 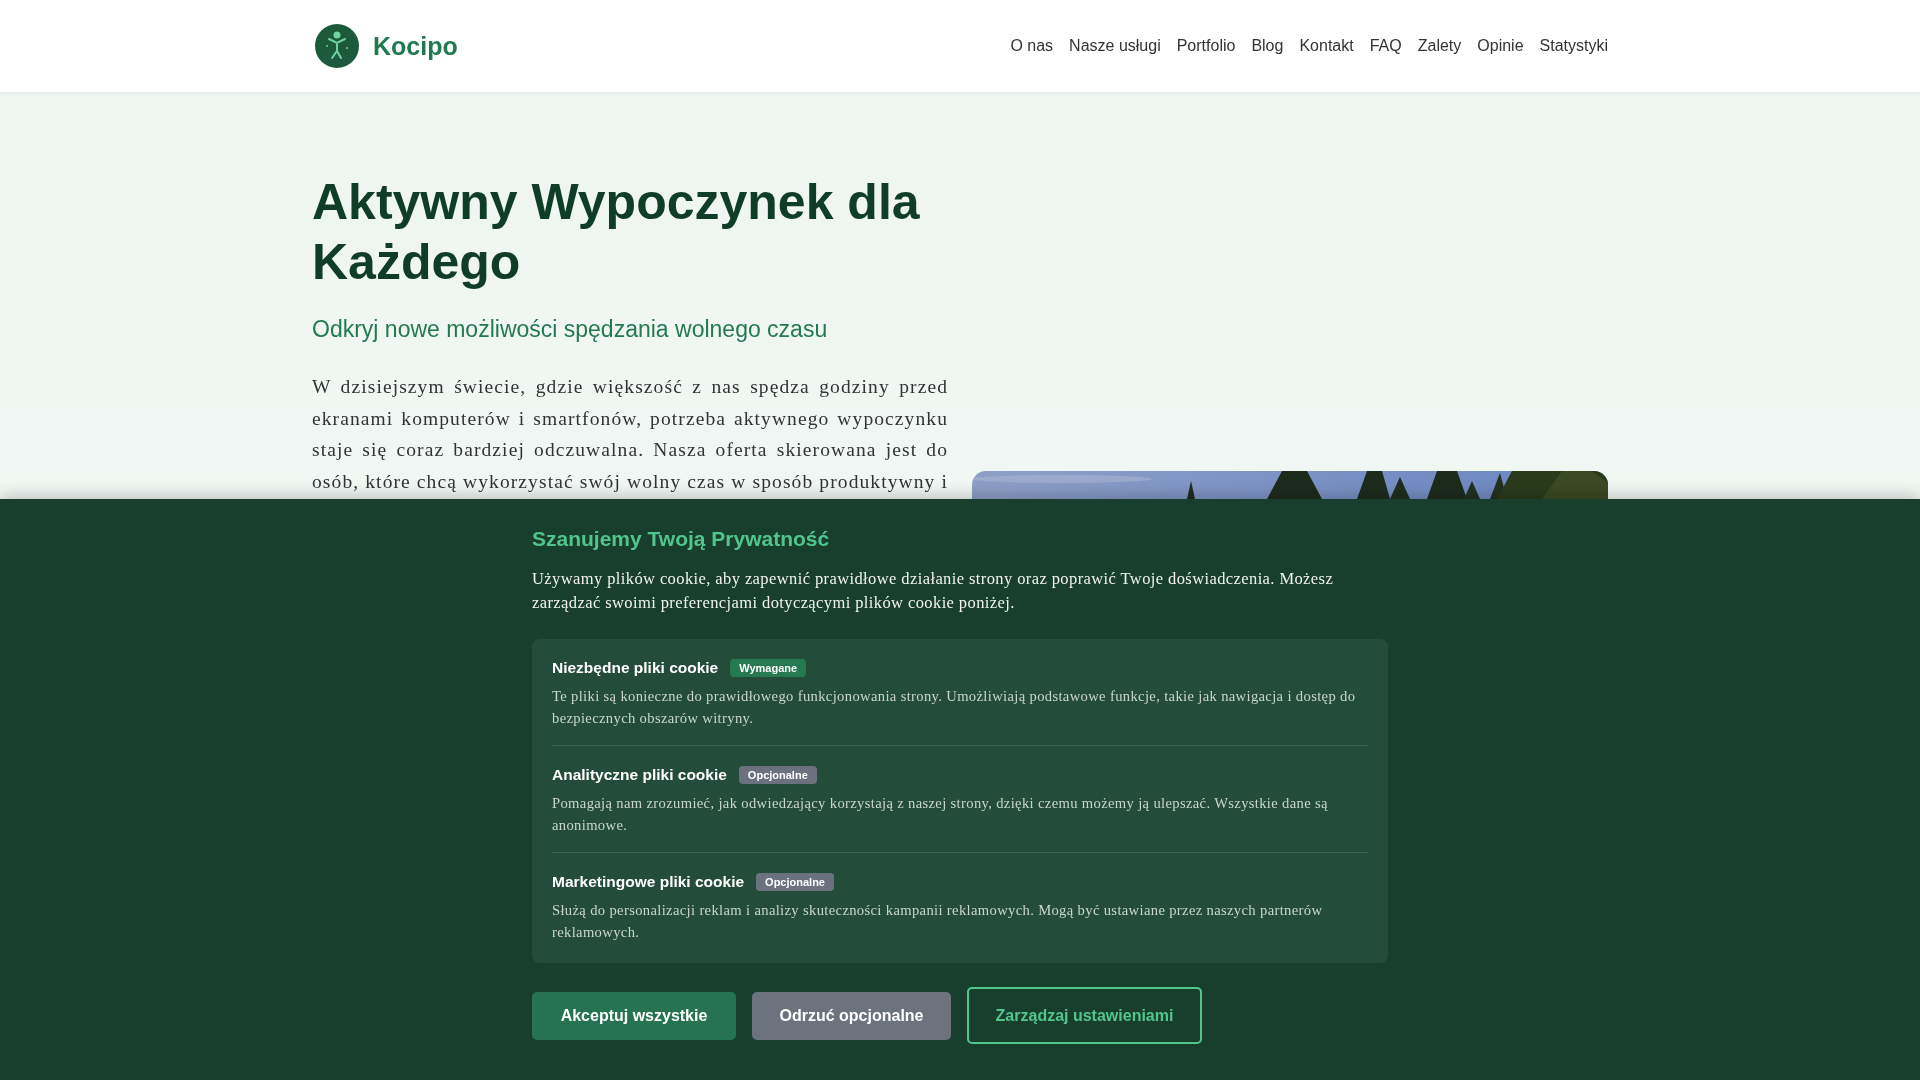 I want to click on brand-name: Kocipo, so click(x=415, y=46).